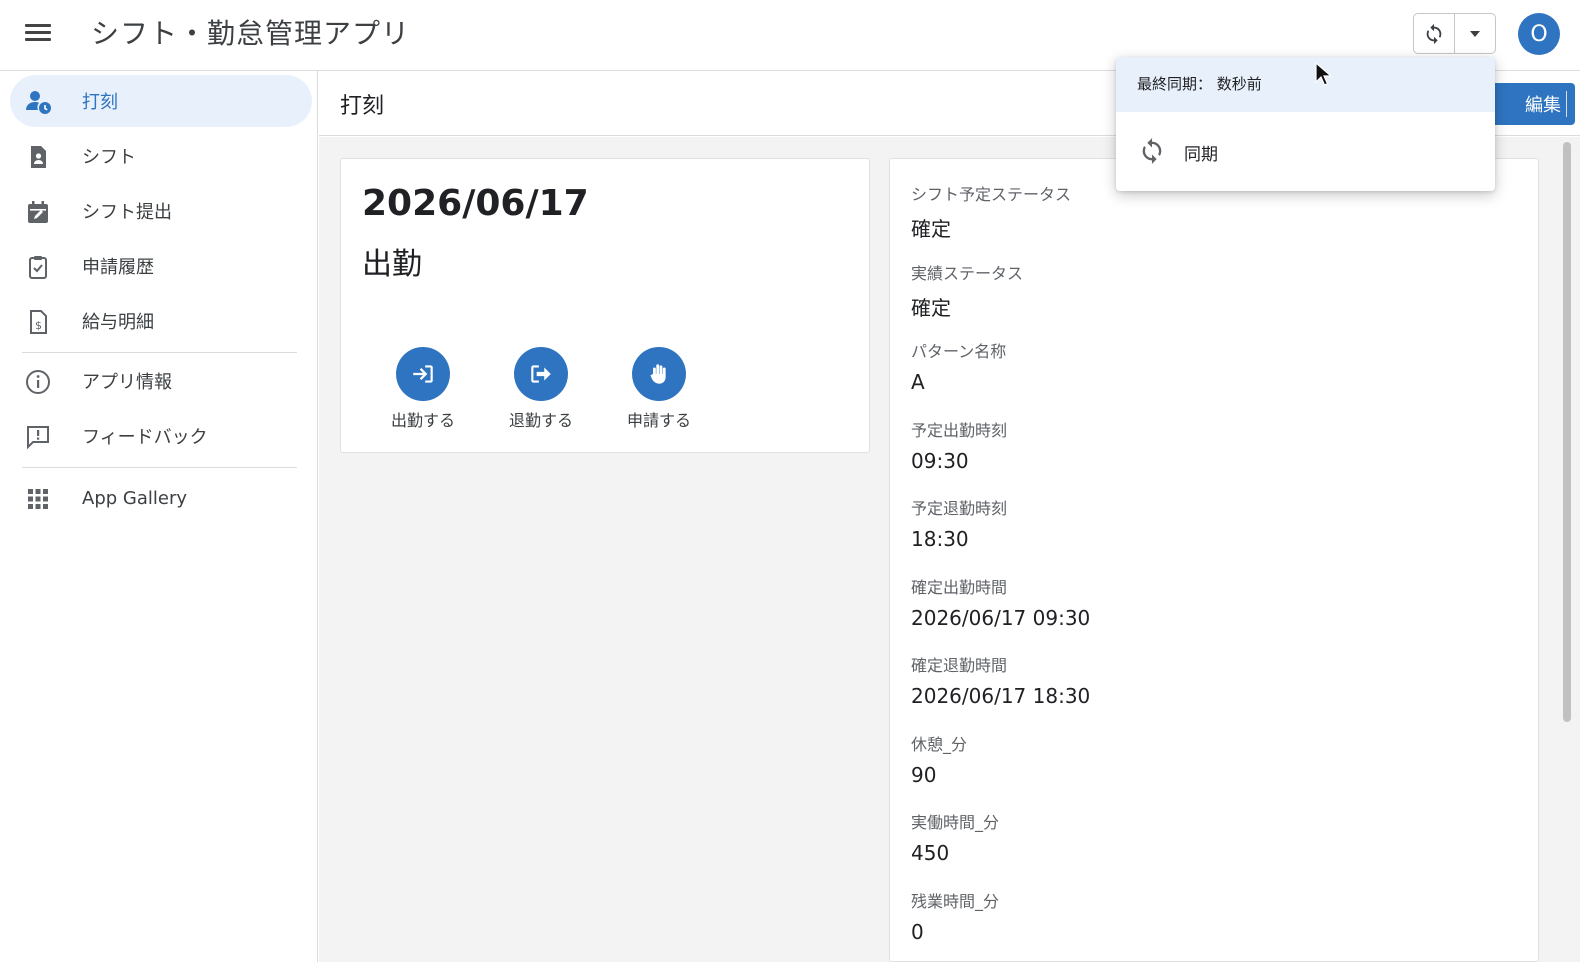 The image size is (1580, 962). Describe the element at coordinates (362, 106) in the screenshot. I see `page-title: 打刻` at that location.